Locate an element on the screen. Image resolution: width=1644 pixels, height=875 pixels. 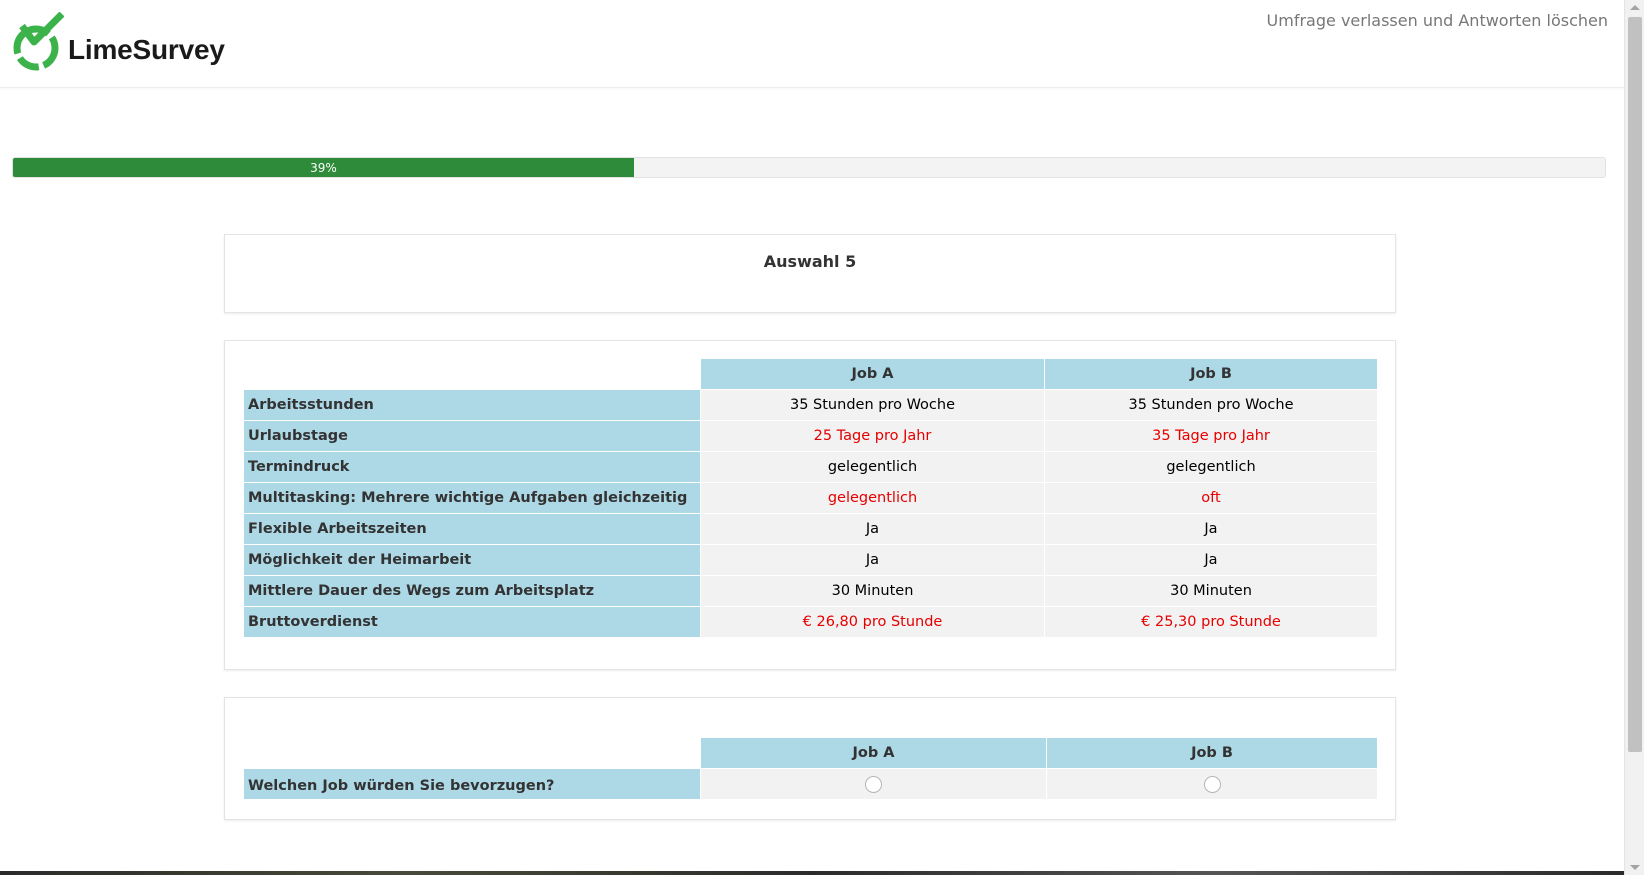
radio-job-a is located at coordinates (873, 784).